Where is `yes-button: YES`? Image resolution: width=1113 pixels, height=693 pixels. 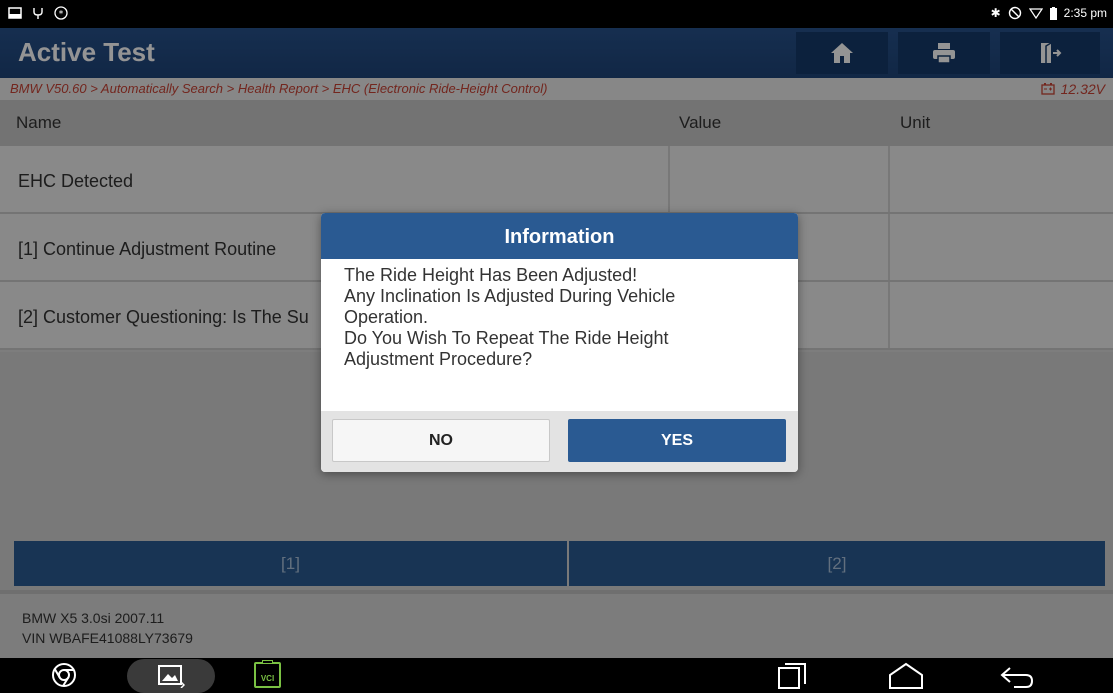 yes-button: YES is located at coordinates (677, 440).